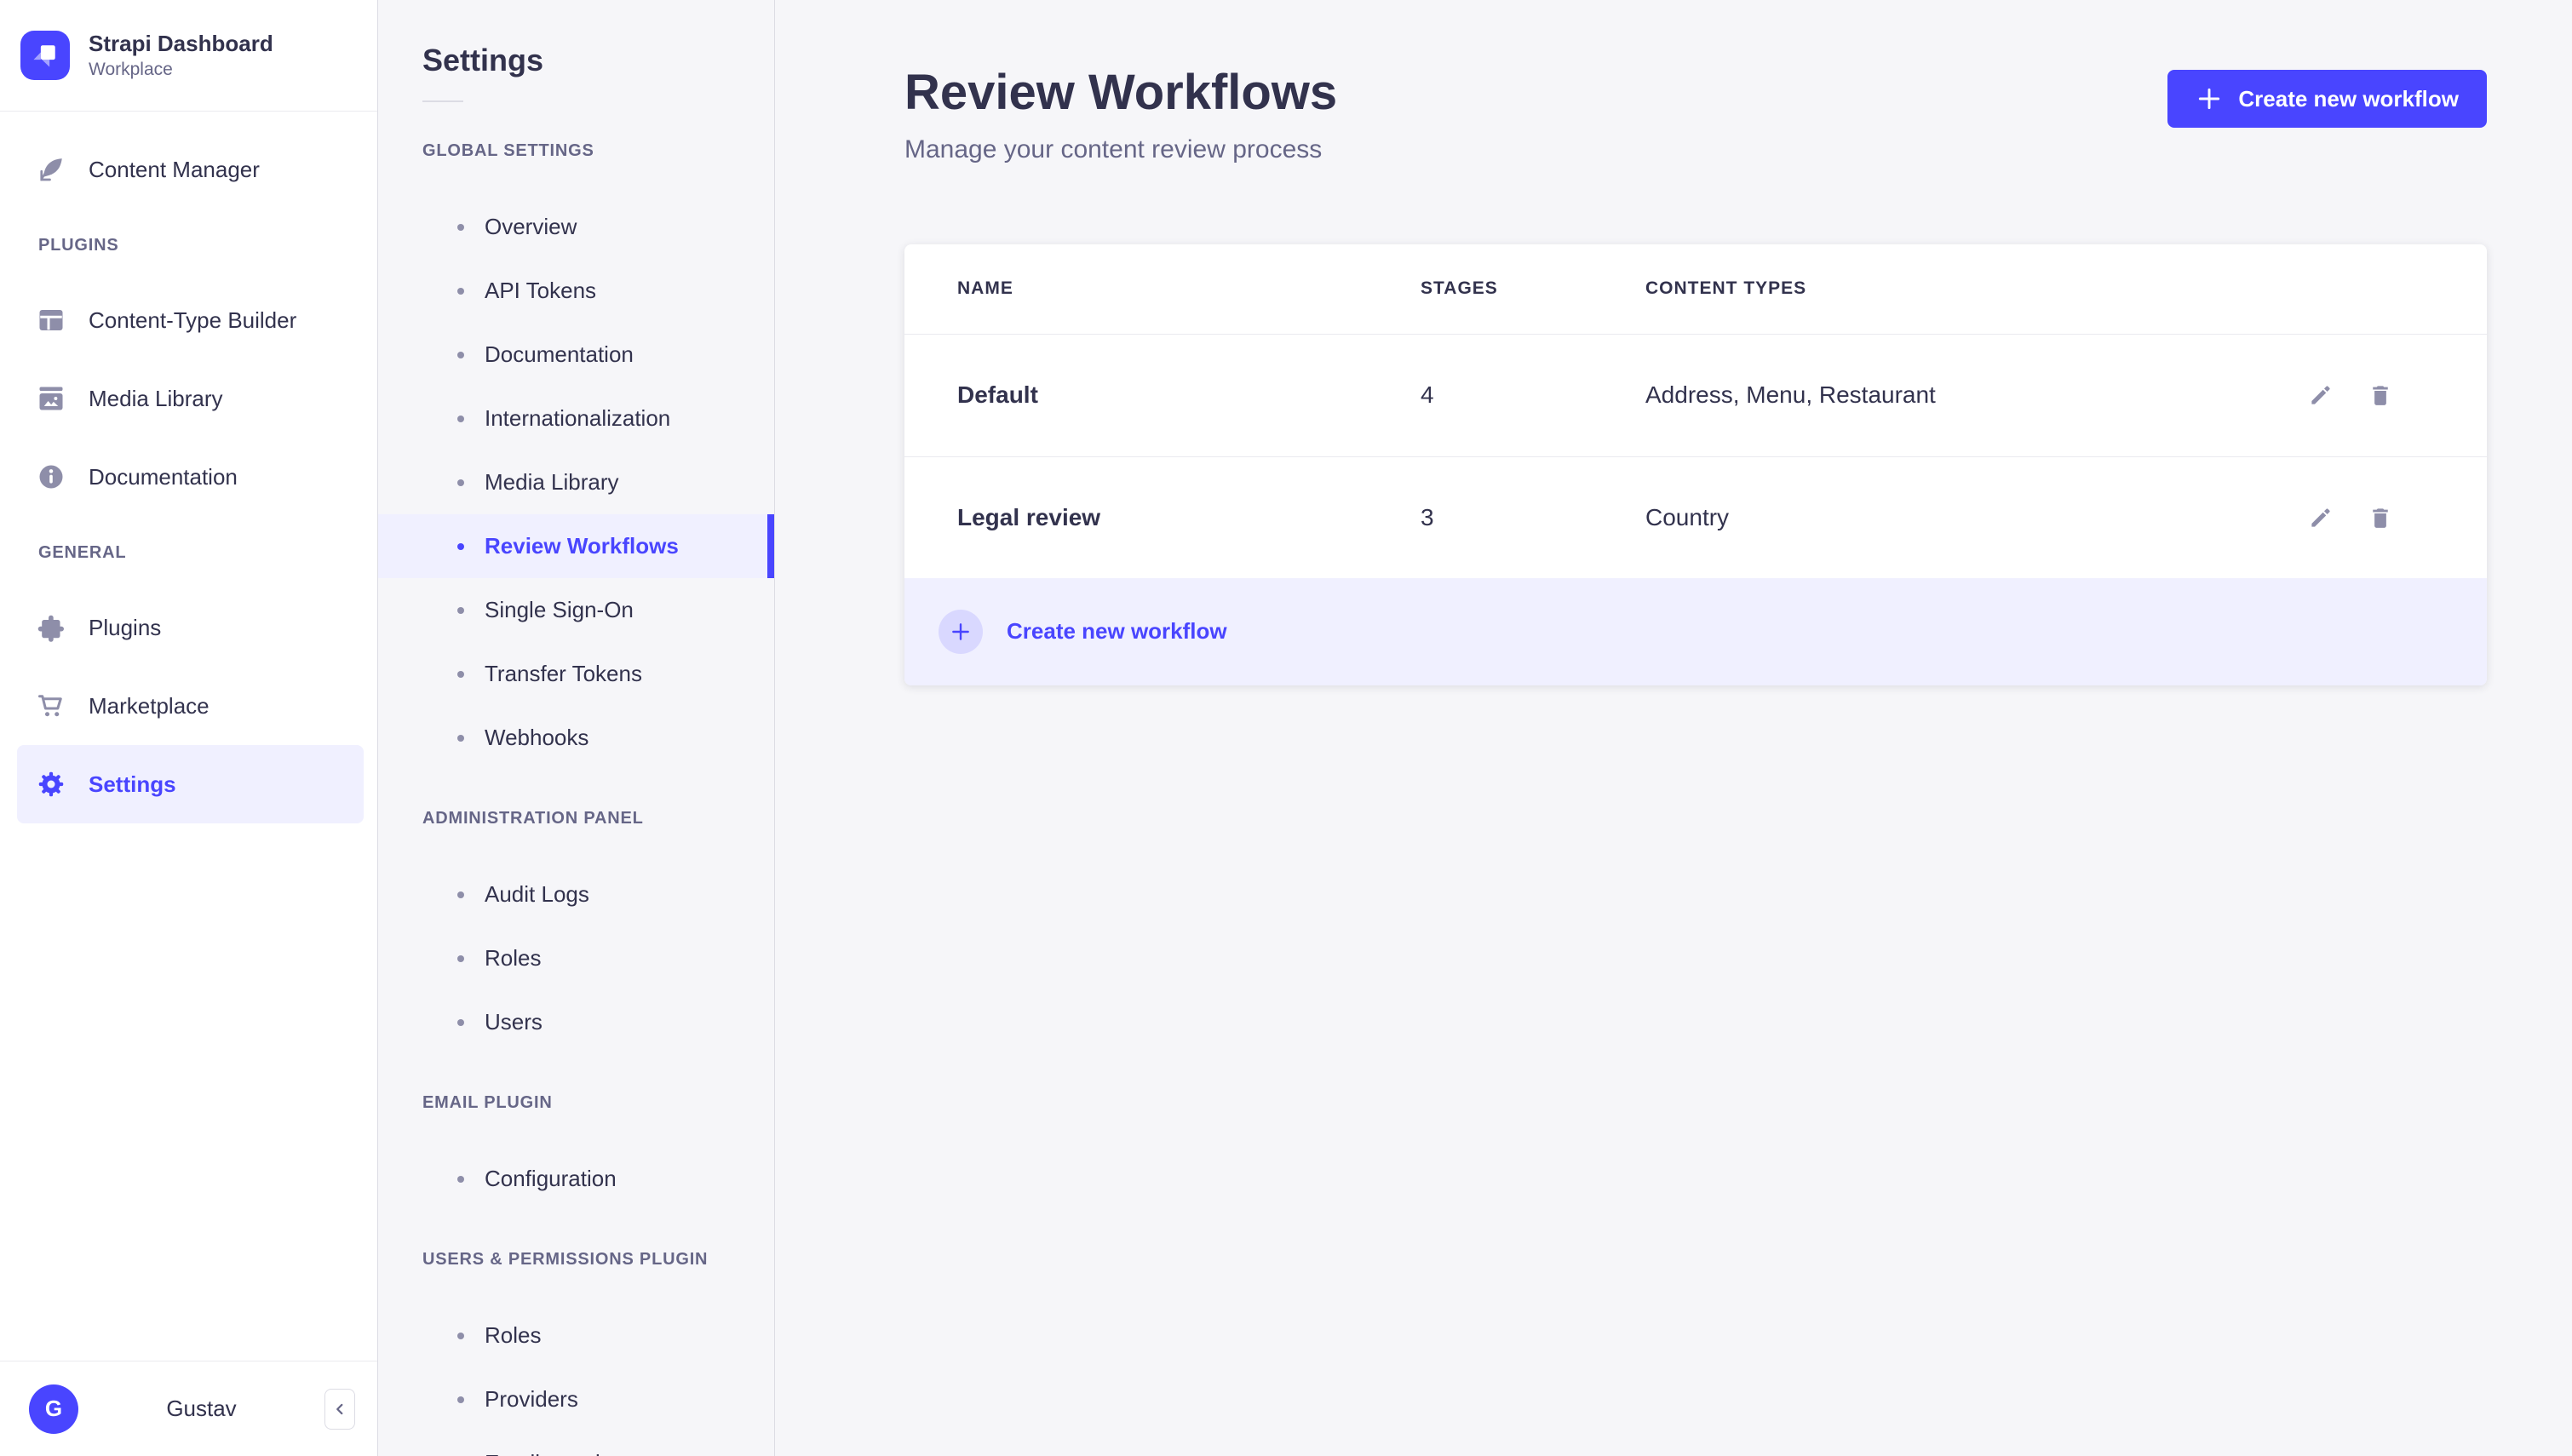 This screenshot has width=2572, height=1456. What do you see at coordinates (576, 894) in the screenshot?
I see `subnav-item-audit-logs: Audit Logs` at bounding box center [576, 894].